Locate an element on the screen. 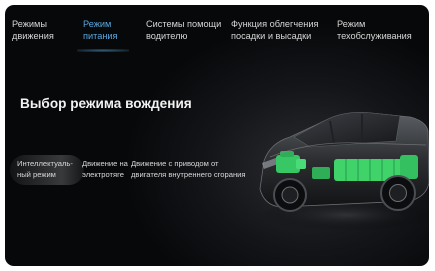 This screenshot has height=271, width=435. tab-label-line2: водителю is located at coordinates (167, 36).